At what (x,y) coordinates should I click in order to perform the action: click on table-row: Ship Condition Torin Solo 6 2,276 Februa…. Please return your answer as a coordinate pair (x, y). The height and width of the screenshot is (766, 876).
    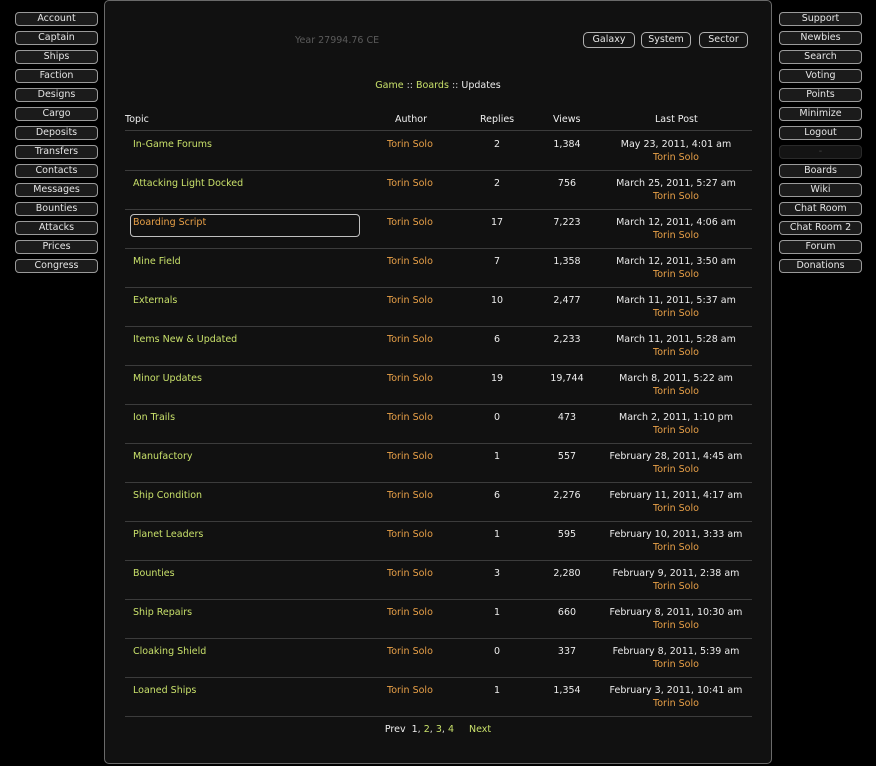
    Looking at the image, I should click on (438, 502).